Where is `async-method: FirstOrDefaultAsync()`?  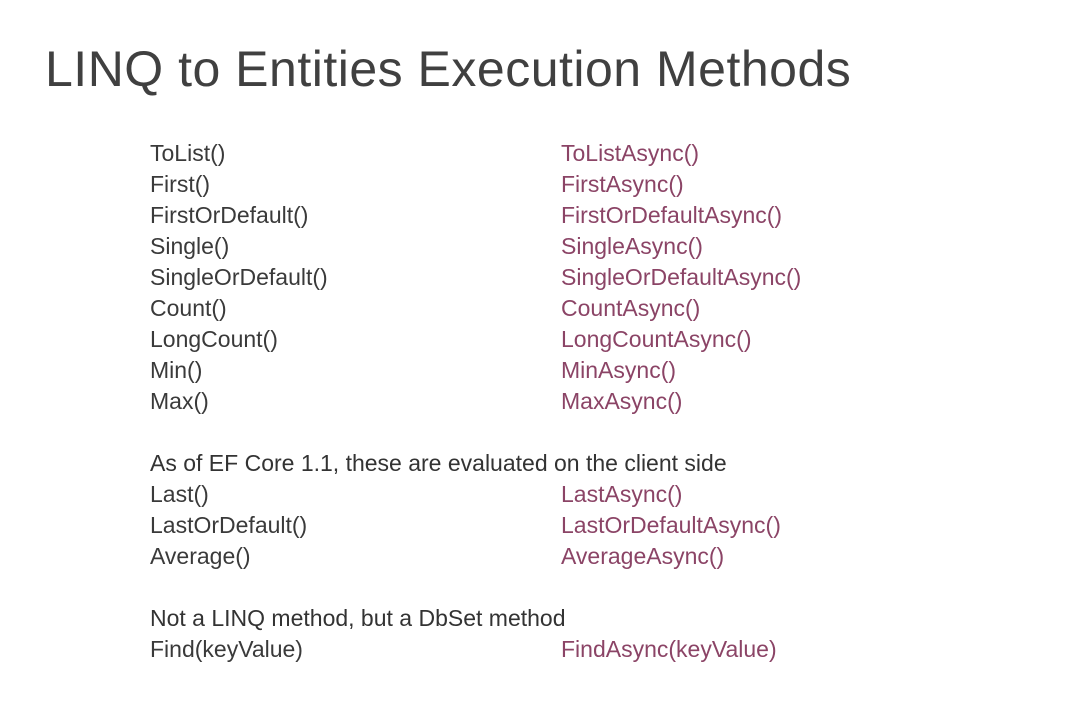
async-method: FirstOrDefaultAsync() is located at coordinates (672, 215).